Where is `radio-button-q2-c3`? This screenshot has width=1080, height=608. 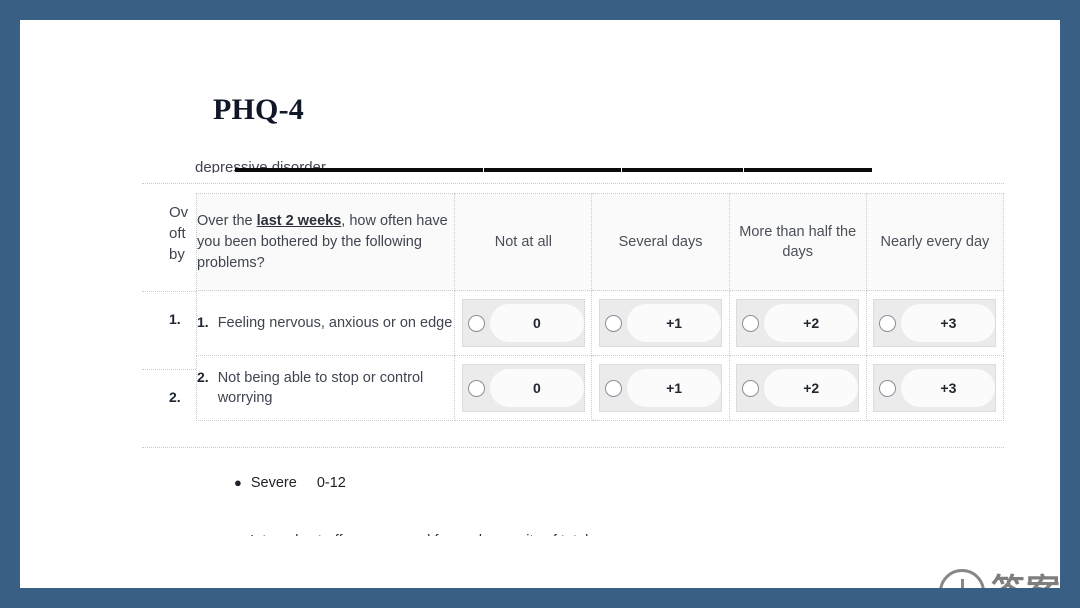
radio-button-q2-c3 is located at coordinates (888, 388).